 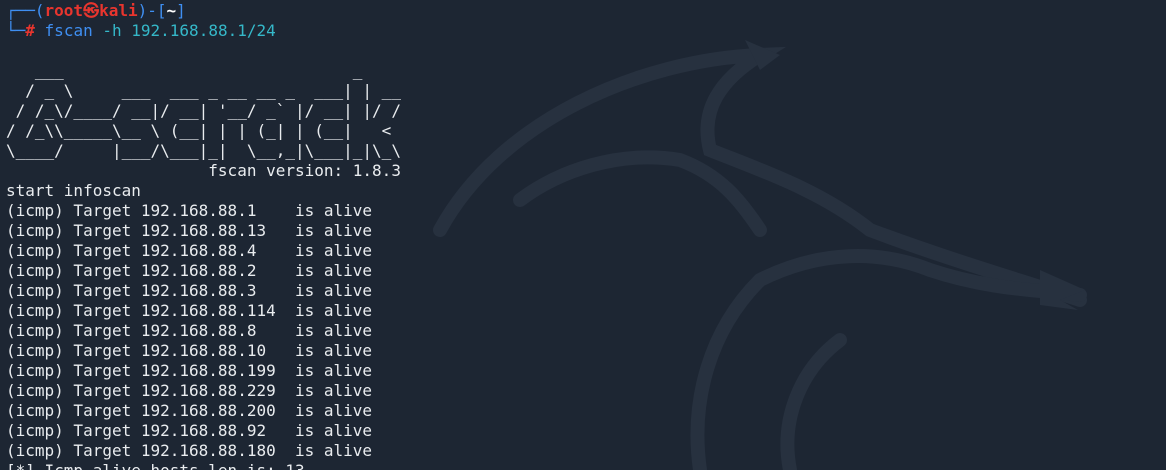 I want to click on prompt-hash: #, so click(x=30, y=30).